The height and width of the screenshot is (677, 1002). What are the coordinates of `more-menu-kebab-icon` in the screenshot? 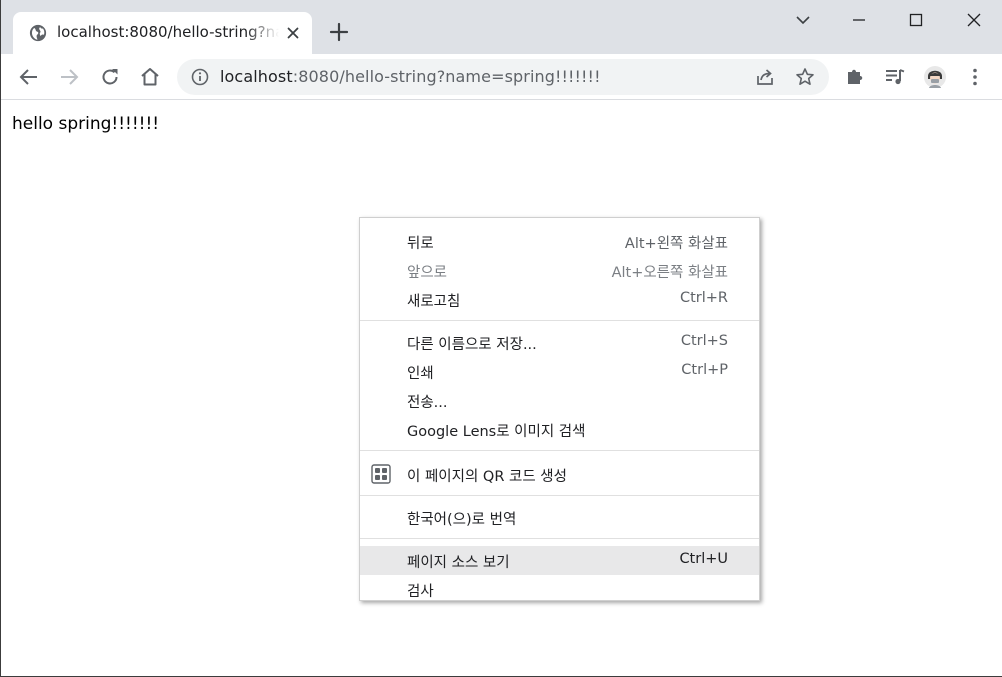 It's located at (975, 77).